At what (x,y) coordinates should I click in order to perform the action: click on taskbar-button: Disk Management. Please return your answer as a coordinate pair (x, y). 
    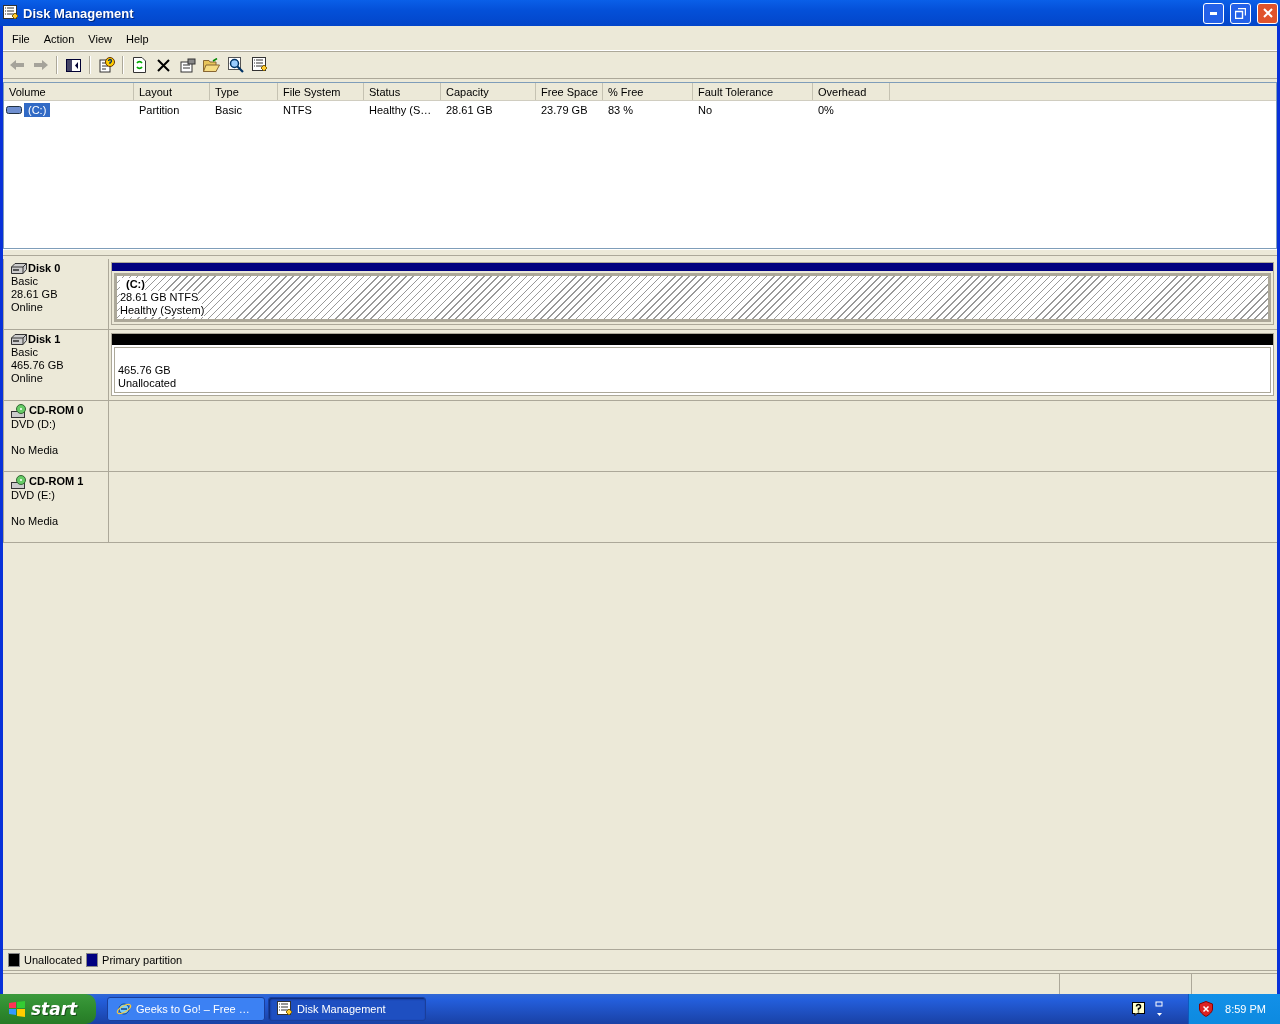
    Looking at the image, I should click on (347, 1009).